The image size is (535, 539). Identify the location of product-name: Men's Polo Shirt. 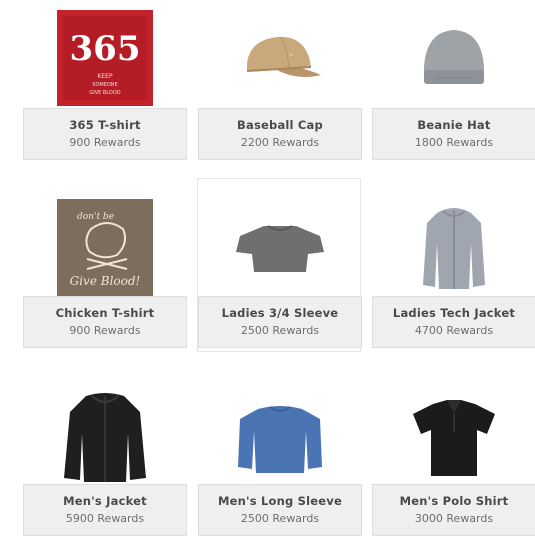
(454, 501).